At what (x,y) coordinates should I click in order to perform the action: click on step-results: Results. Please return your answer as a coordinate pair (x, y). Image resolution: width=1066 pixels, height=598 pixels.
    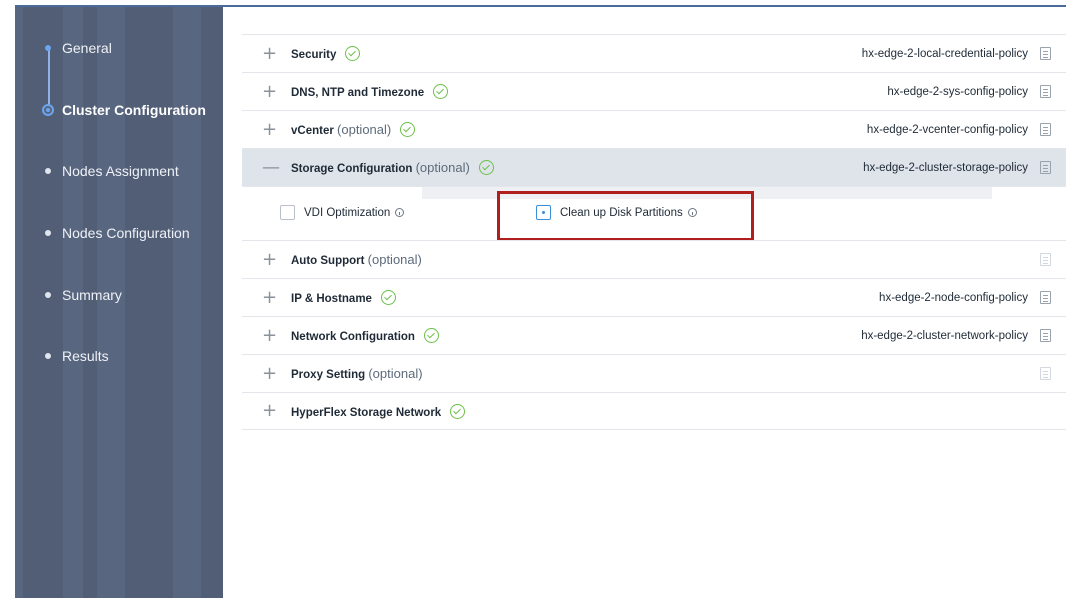
    Looking at the image, I should click on (119, 356).